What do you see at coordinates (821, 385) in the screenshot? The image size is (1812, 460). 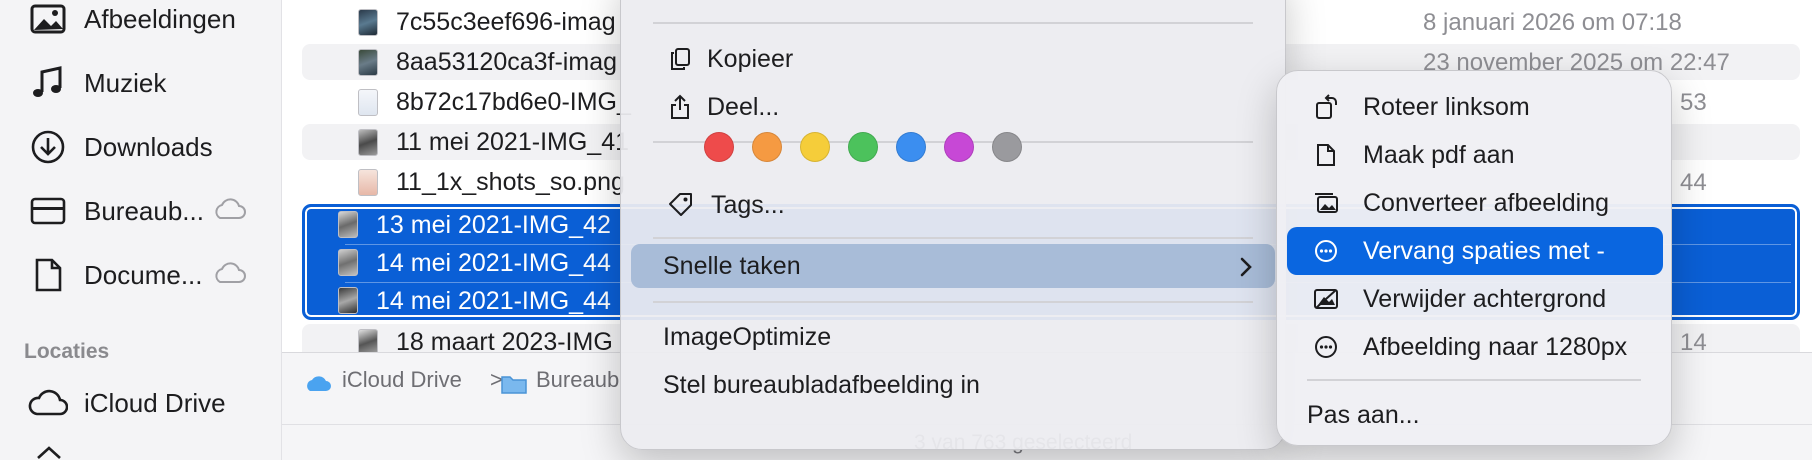 I see `menu-label: Stel bureaubladafbeelding in` at bounding box center [821, 385].